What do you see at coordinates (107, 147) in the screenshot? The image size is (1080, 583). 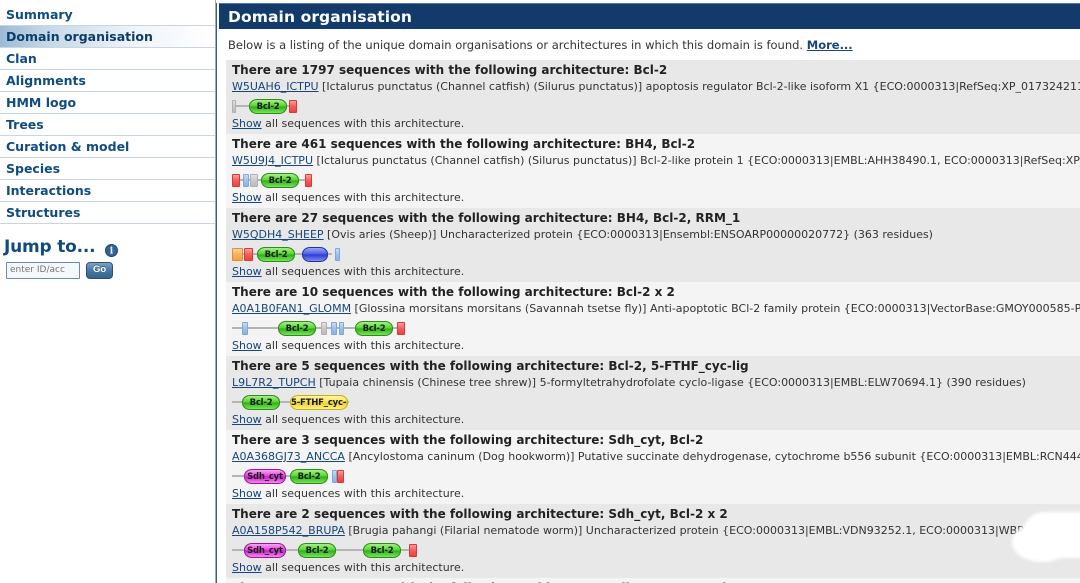 I see `sidebar-item-curation-model: Curation & model` at bounding box center [107, 147].